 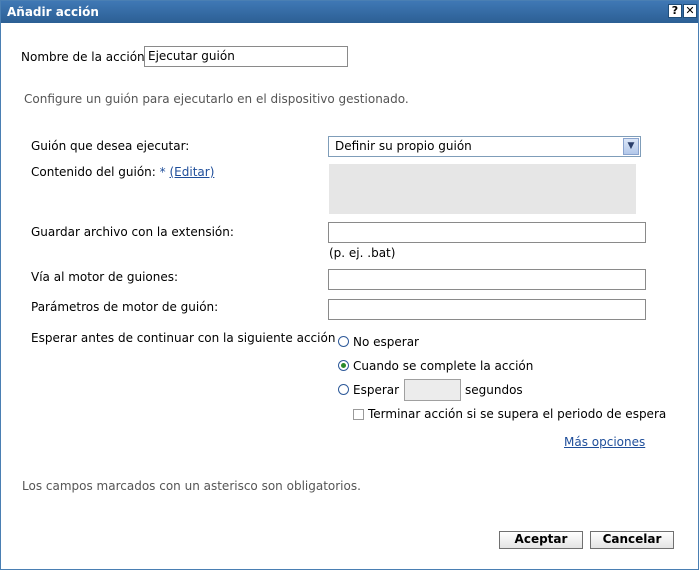 What do you see at coordinates (403, 146) in the screenshot?
I see `script-select-value: Definir su propio guión` at bounding box center [403, 146].